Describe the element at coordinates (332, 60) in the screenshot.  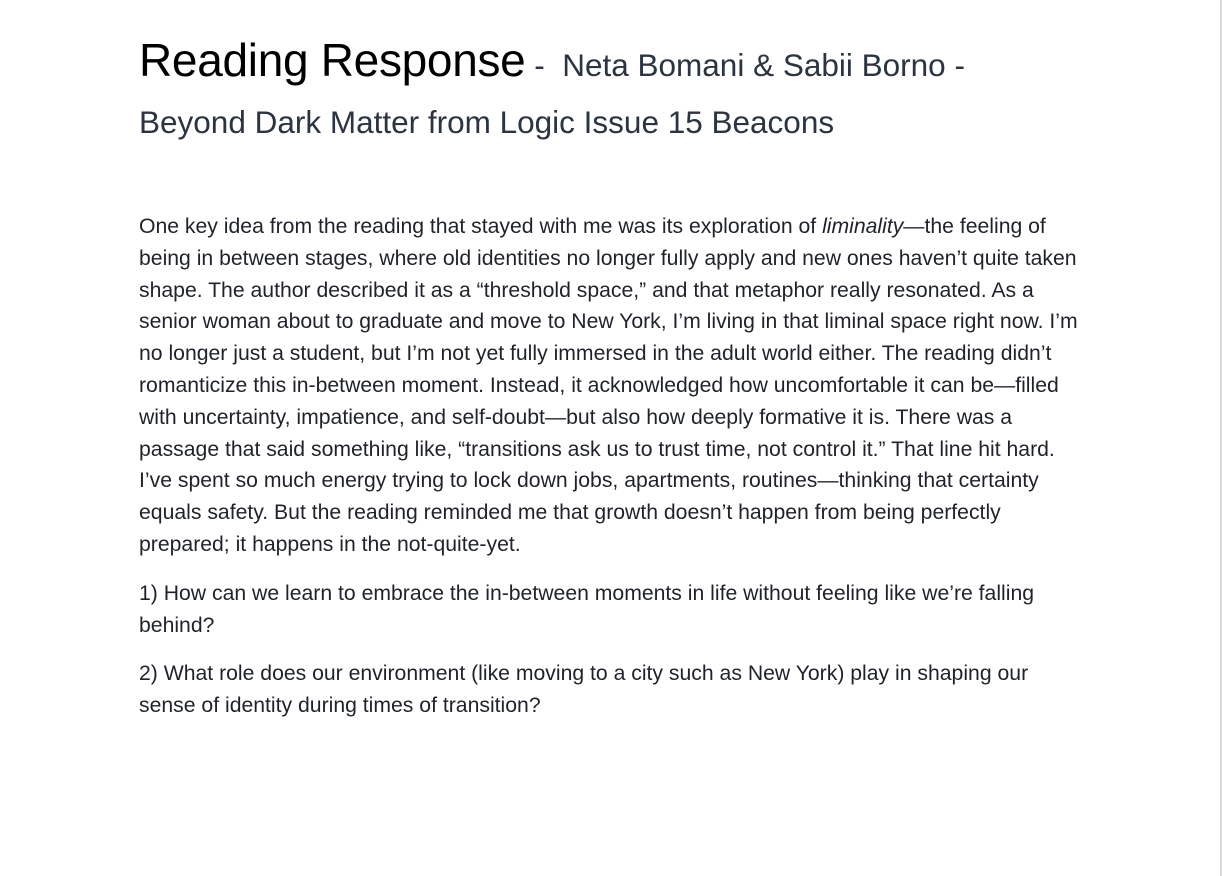
I see `title-main: Reading Response` at that location.